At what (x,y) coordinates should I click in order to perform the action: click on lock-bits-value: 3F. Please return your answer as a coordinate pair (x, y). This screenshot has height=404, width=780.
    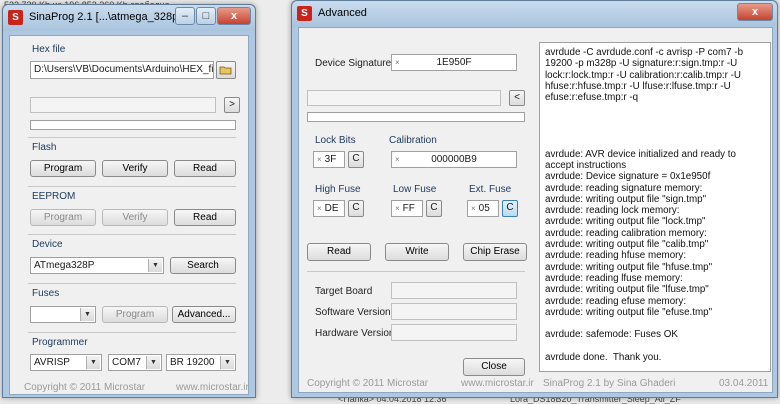
    Looking at the image, I should click on (330, 159).